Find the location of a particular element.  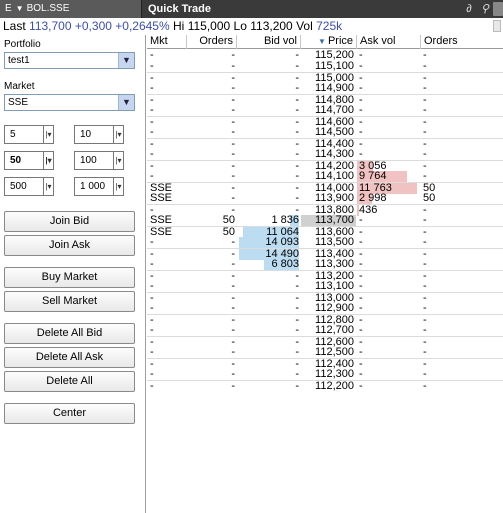

cell-price: 114,700 is located at coordinates (328, 110).